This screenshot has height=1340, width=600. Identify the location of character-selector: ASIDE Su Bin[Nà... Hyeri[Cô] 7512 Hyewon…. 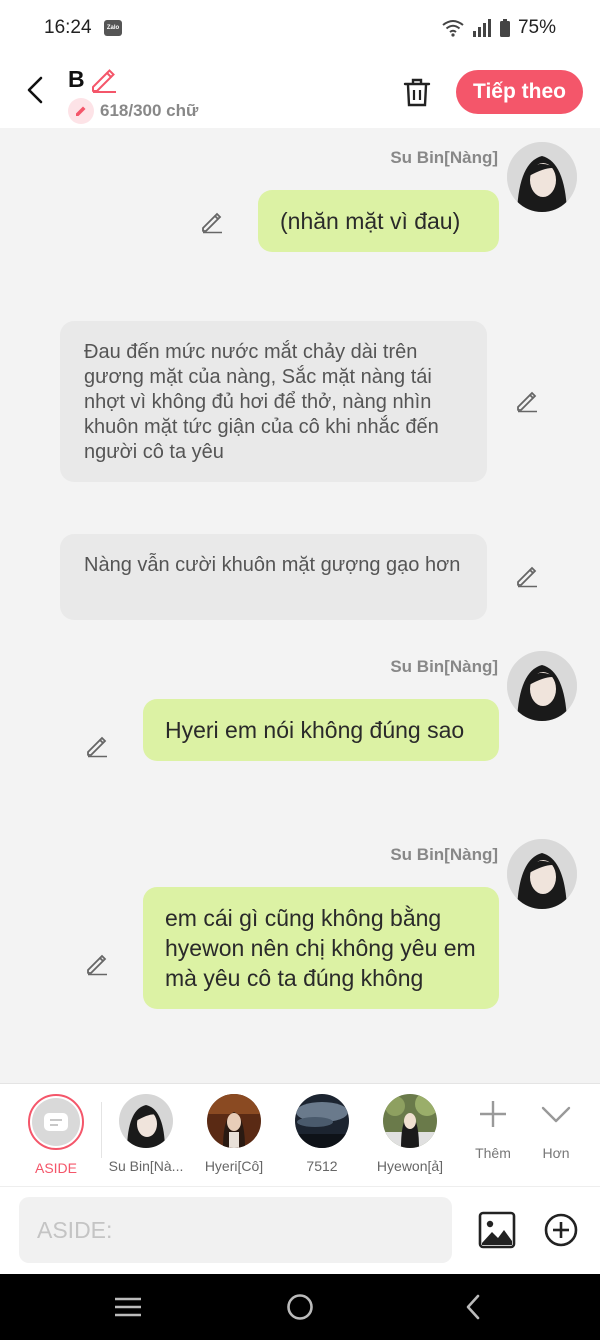
(300, 1134).